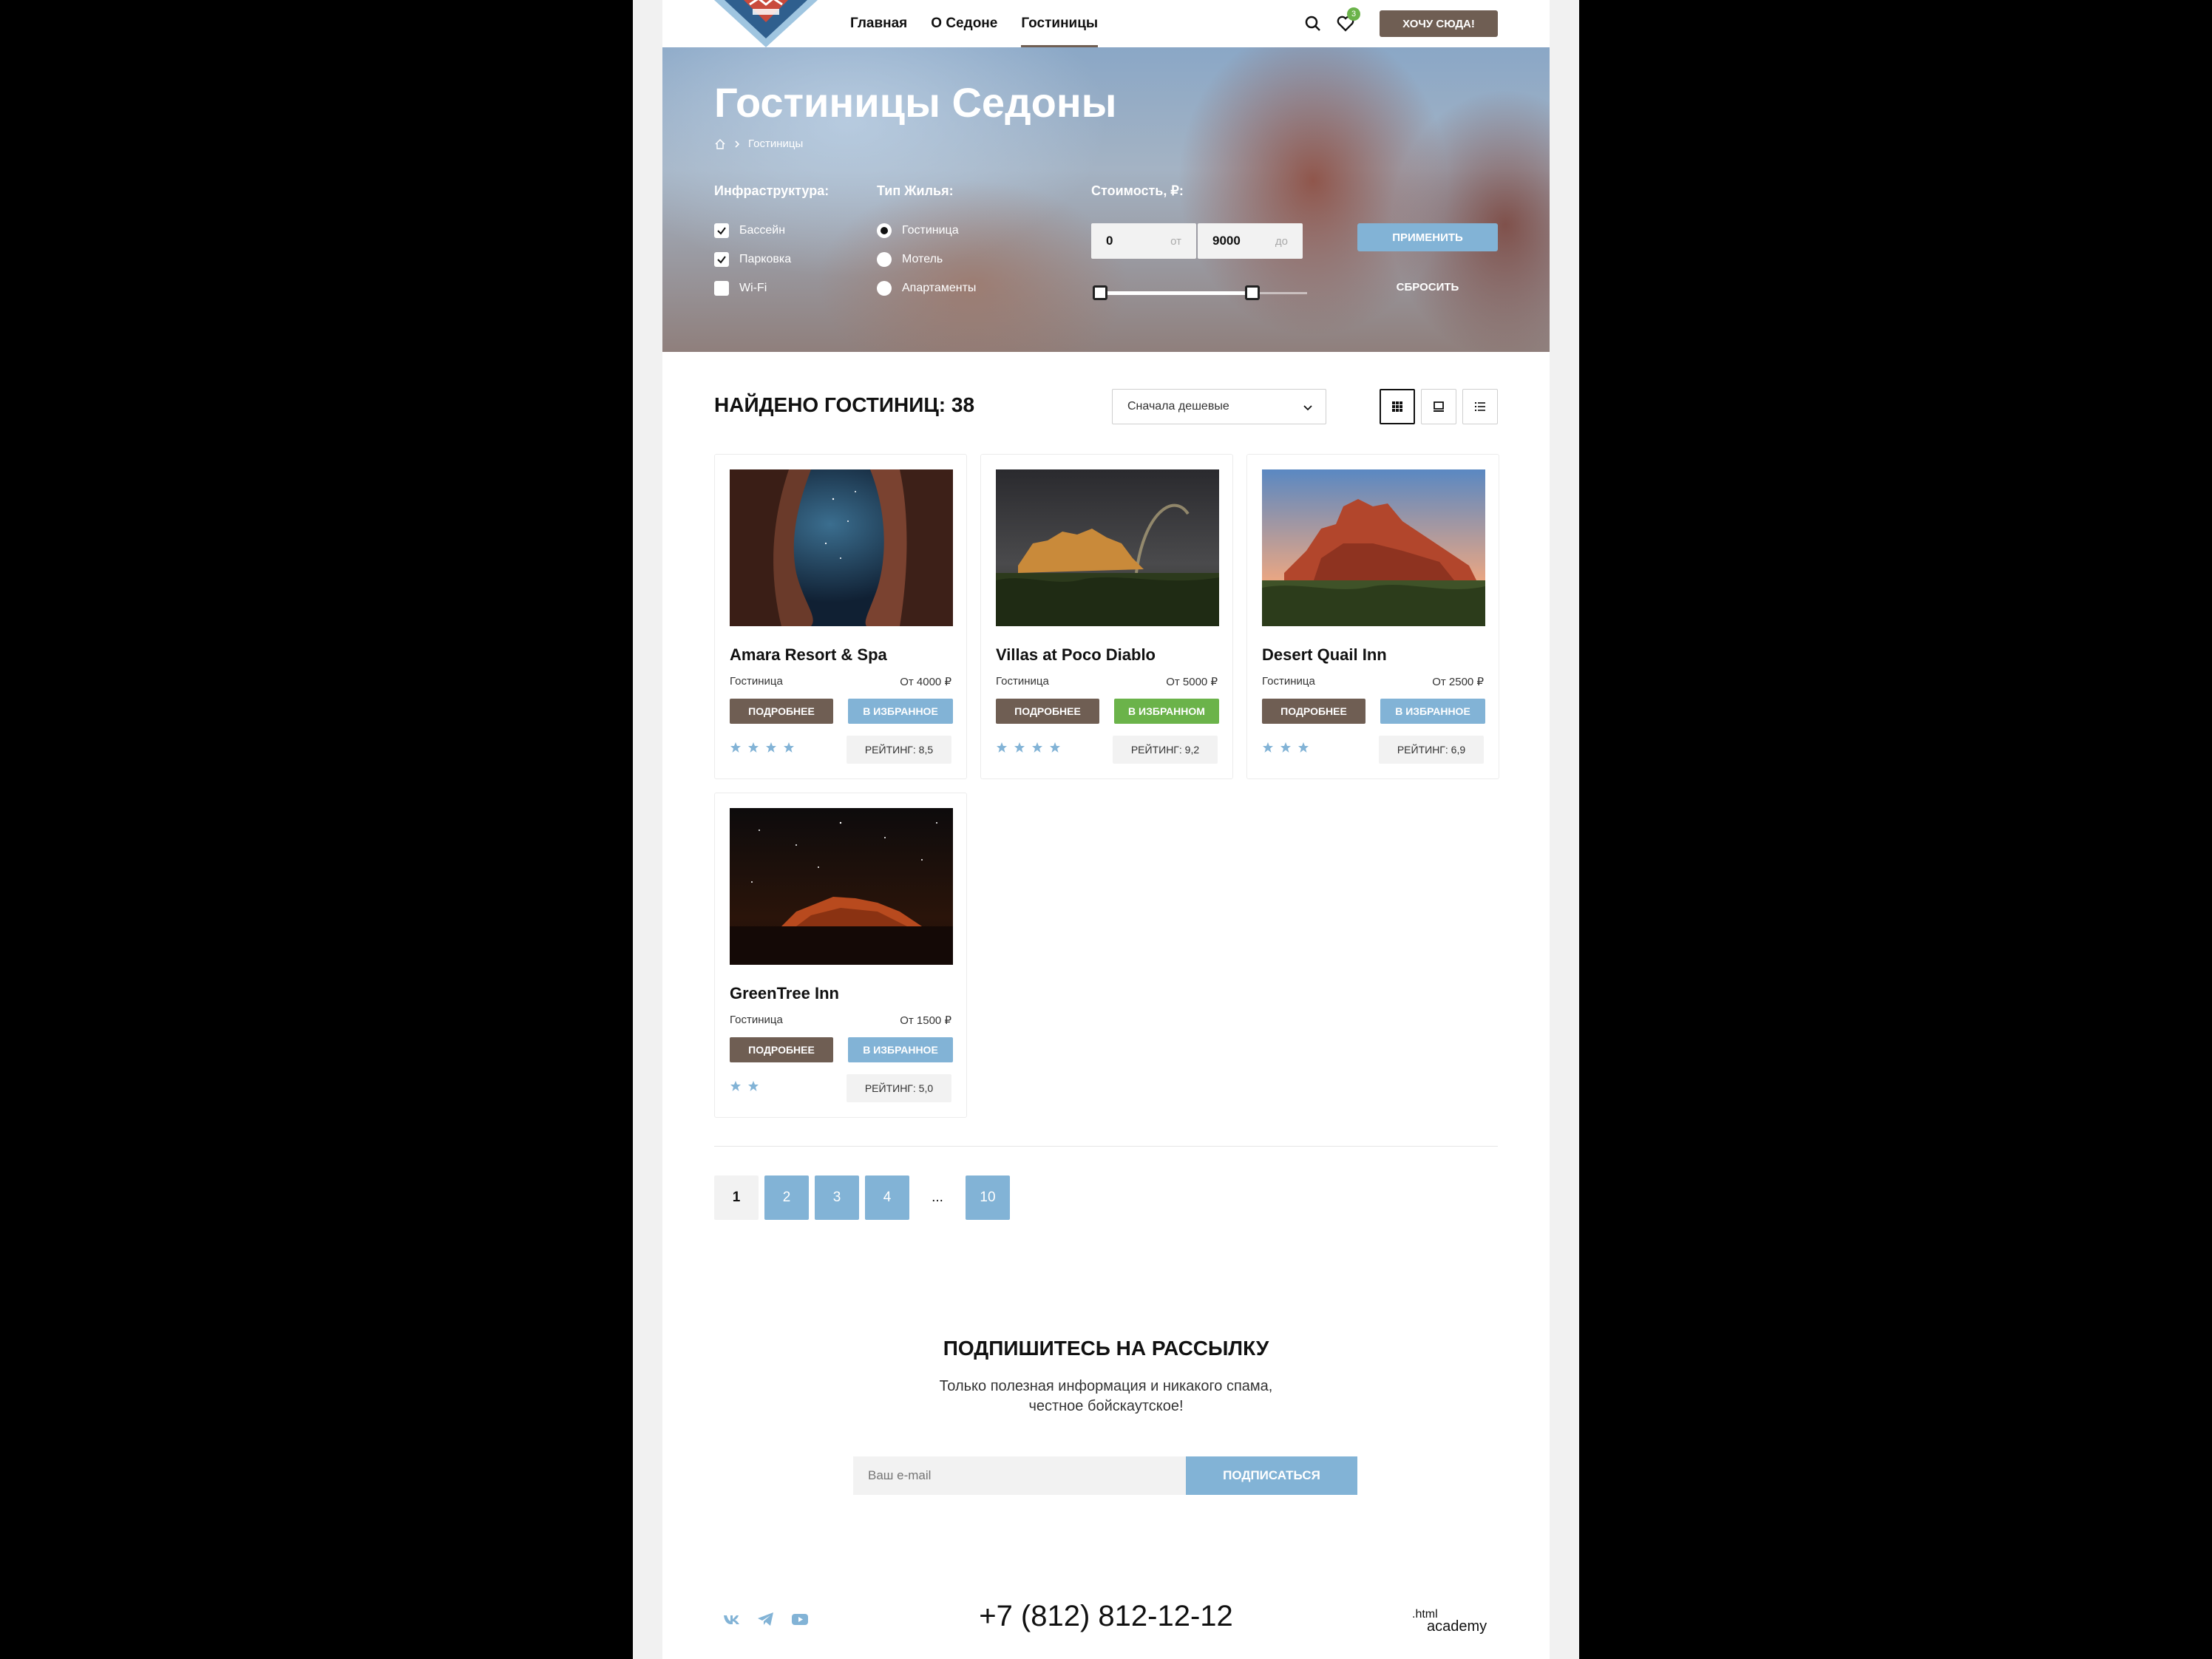  I want to click on hotel-name: Desert Quail Inn, so click(1324, 654).